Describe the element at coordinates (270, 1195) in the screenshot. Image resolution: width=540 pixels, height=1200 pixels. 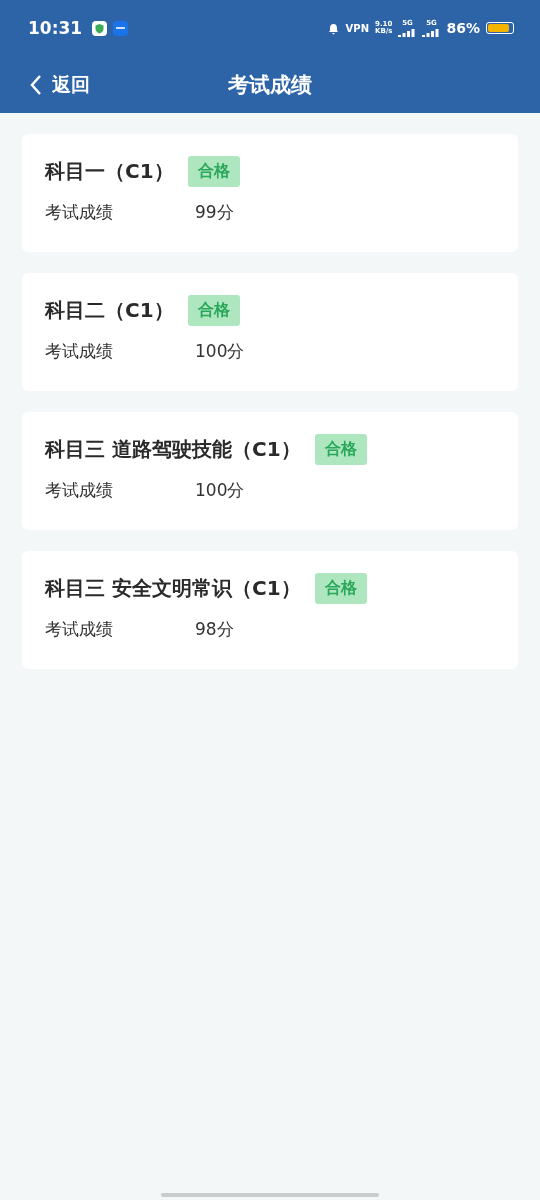
I see `home-indicator` at that location.